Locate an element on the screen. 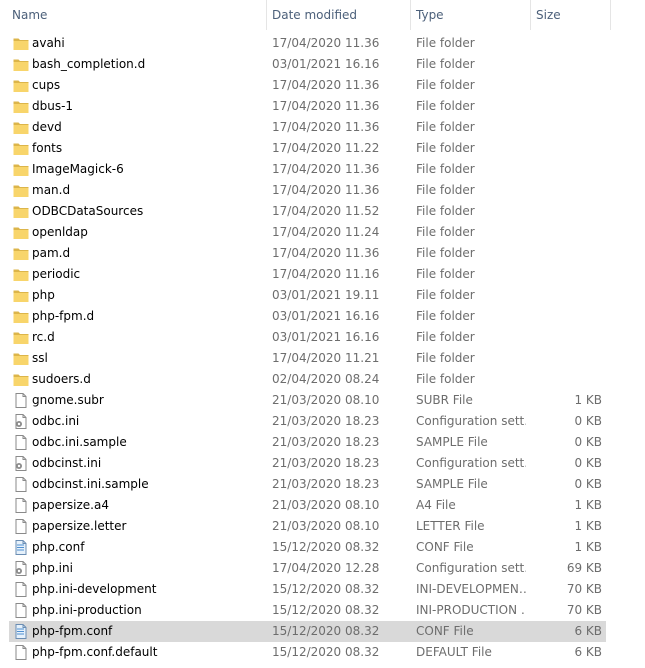  file-name: php.conf is located at coordinates (58, 547).